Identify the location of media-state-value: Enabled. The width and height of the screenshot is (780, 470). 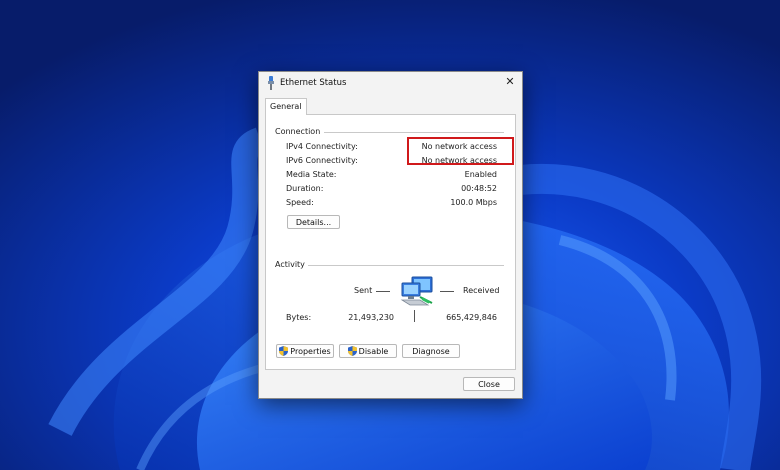
(480, 174).